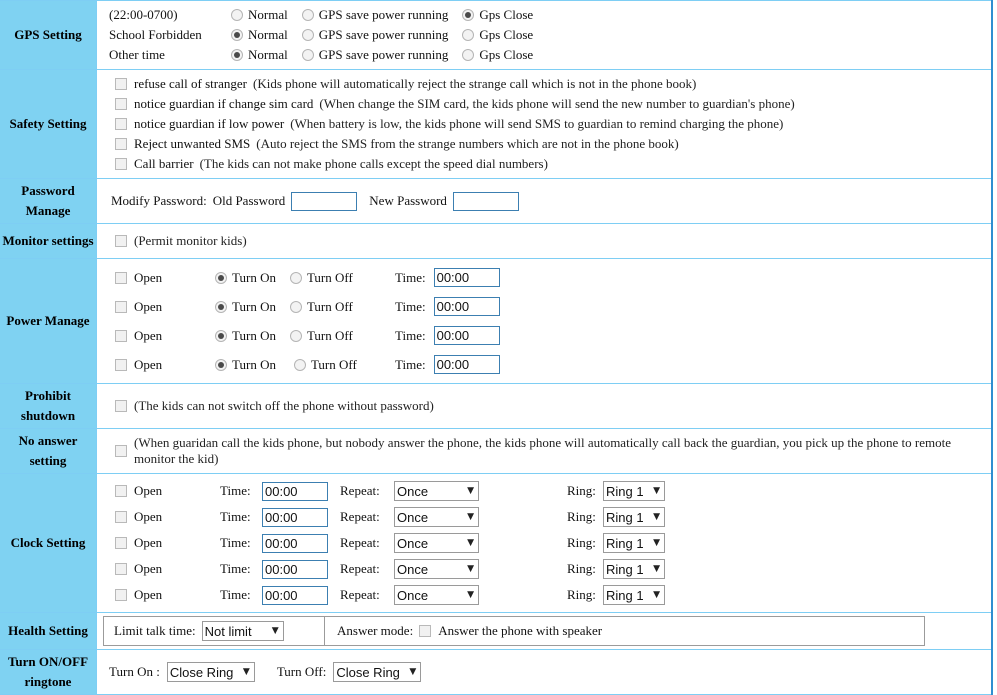 Image resolution: width=997 pixels, height=695 pixels. What do you see at coordinates (268, 54) in the screenshot?
I see `gps-radio-label-normal: Normal` at bounding box center [268, 54].